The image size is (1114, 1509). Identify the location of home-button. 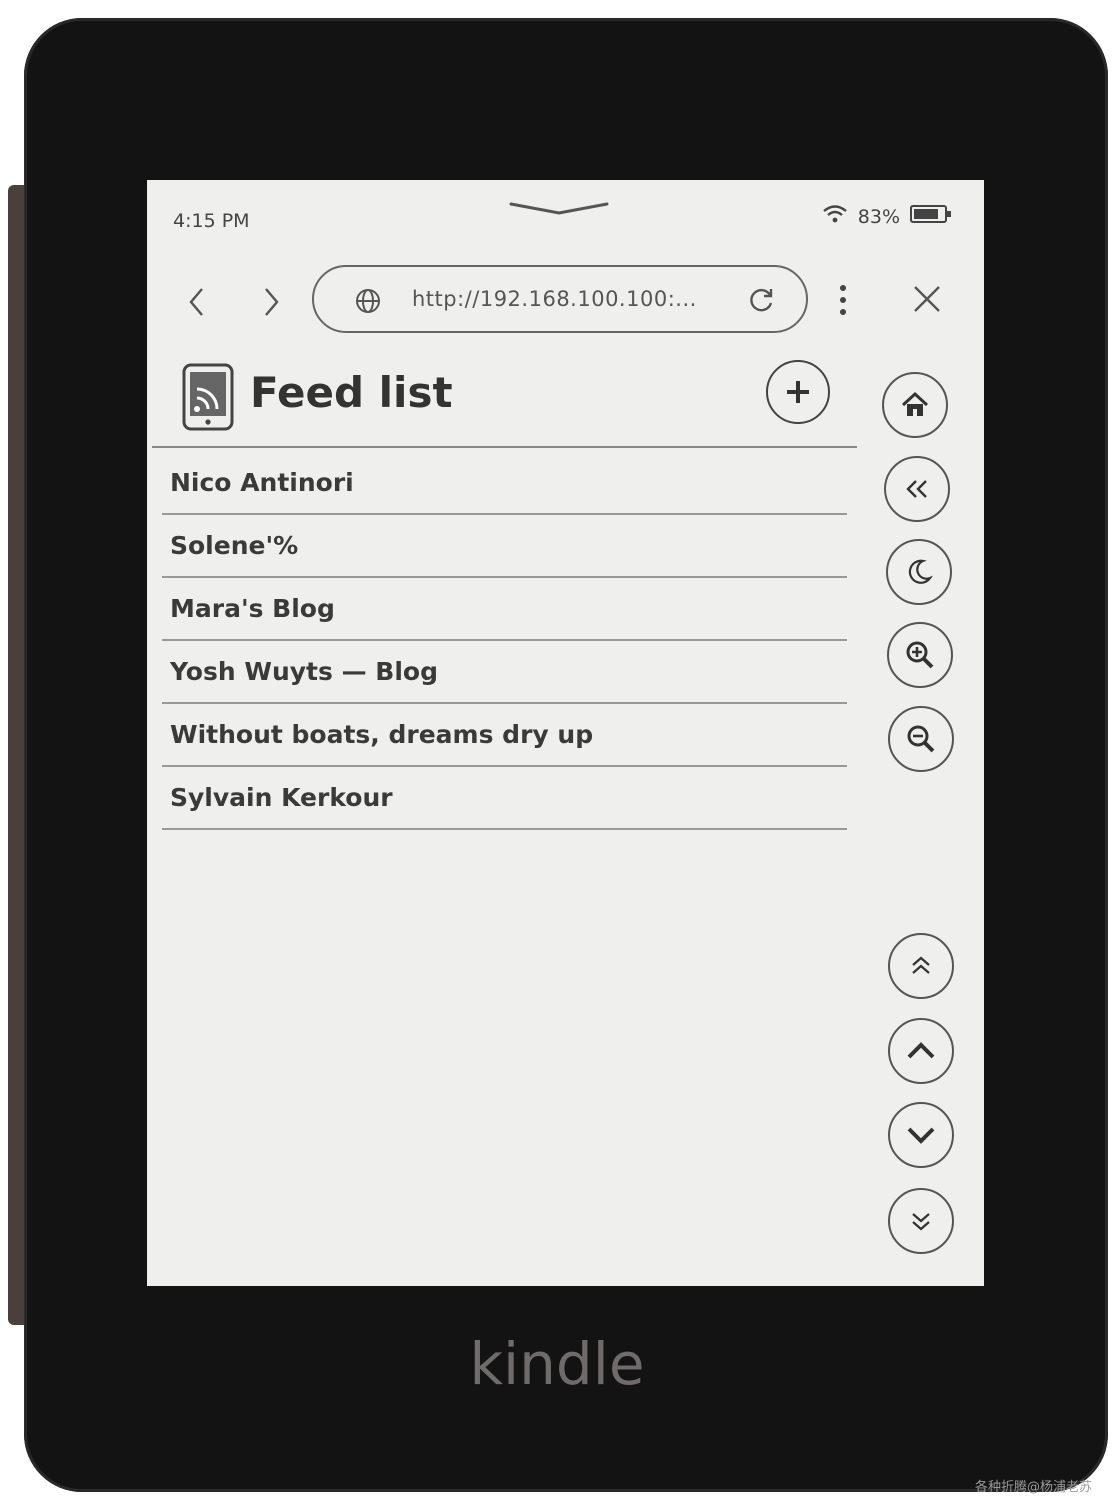
(915, 405).